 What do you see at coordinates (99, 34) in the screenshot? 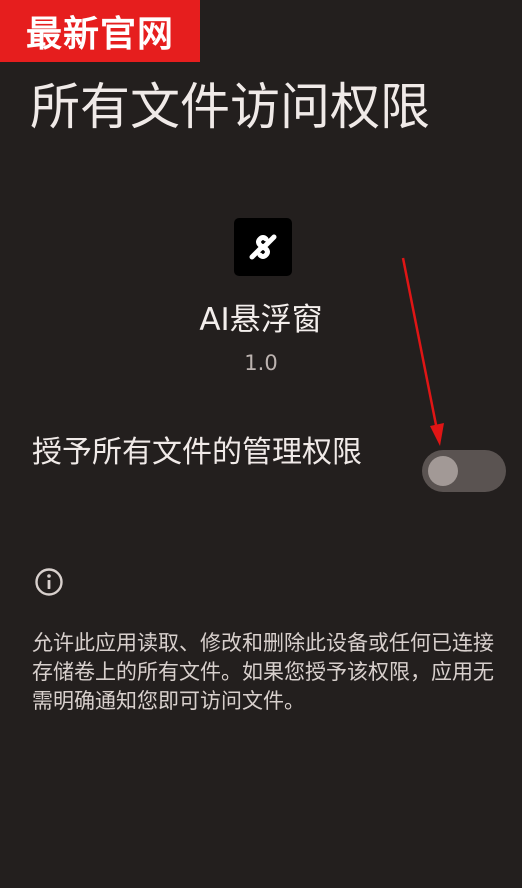
I see `watermark-text: 最新官网` at bounding box center [99, 34].